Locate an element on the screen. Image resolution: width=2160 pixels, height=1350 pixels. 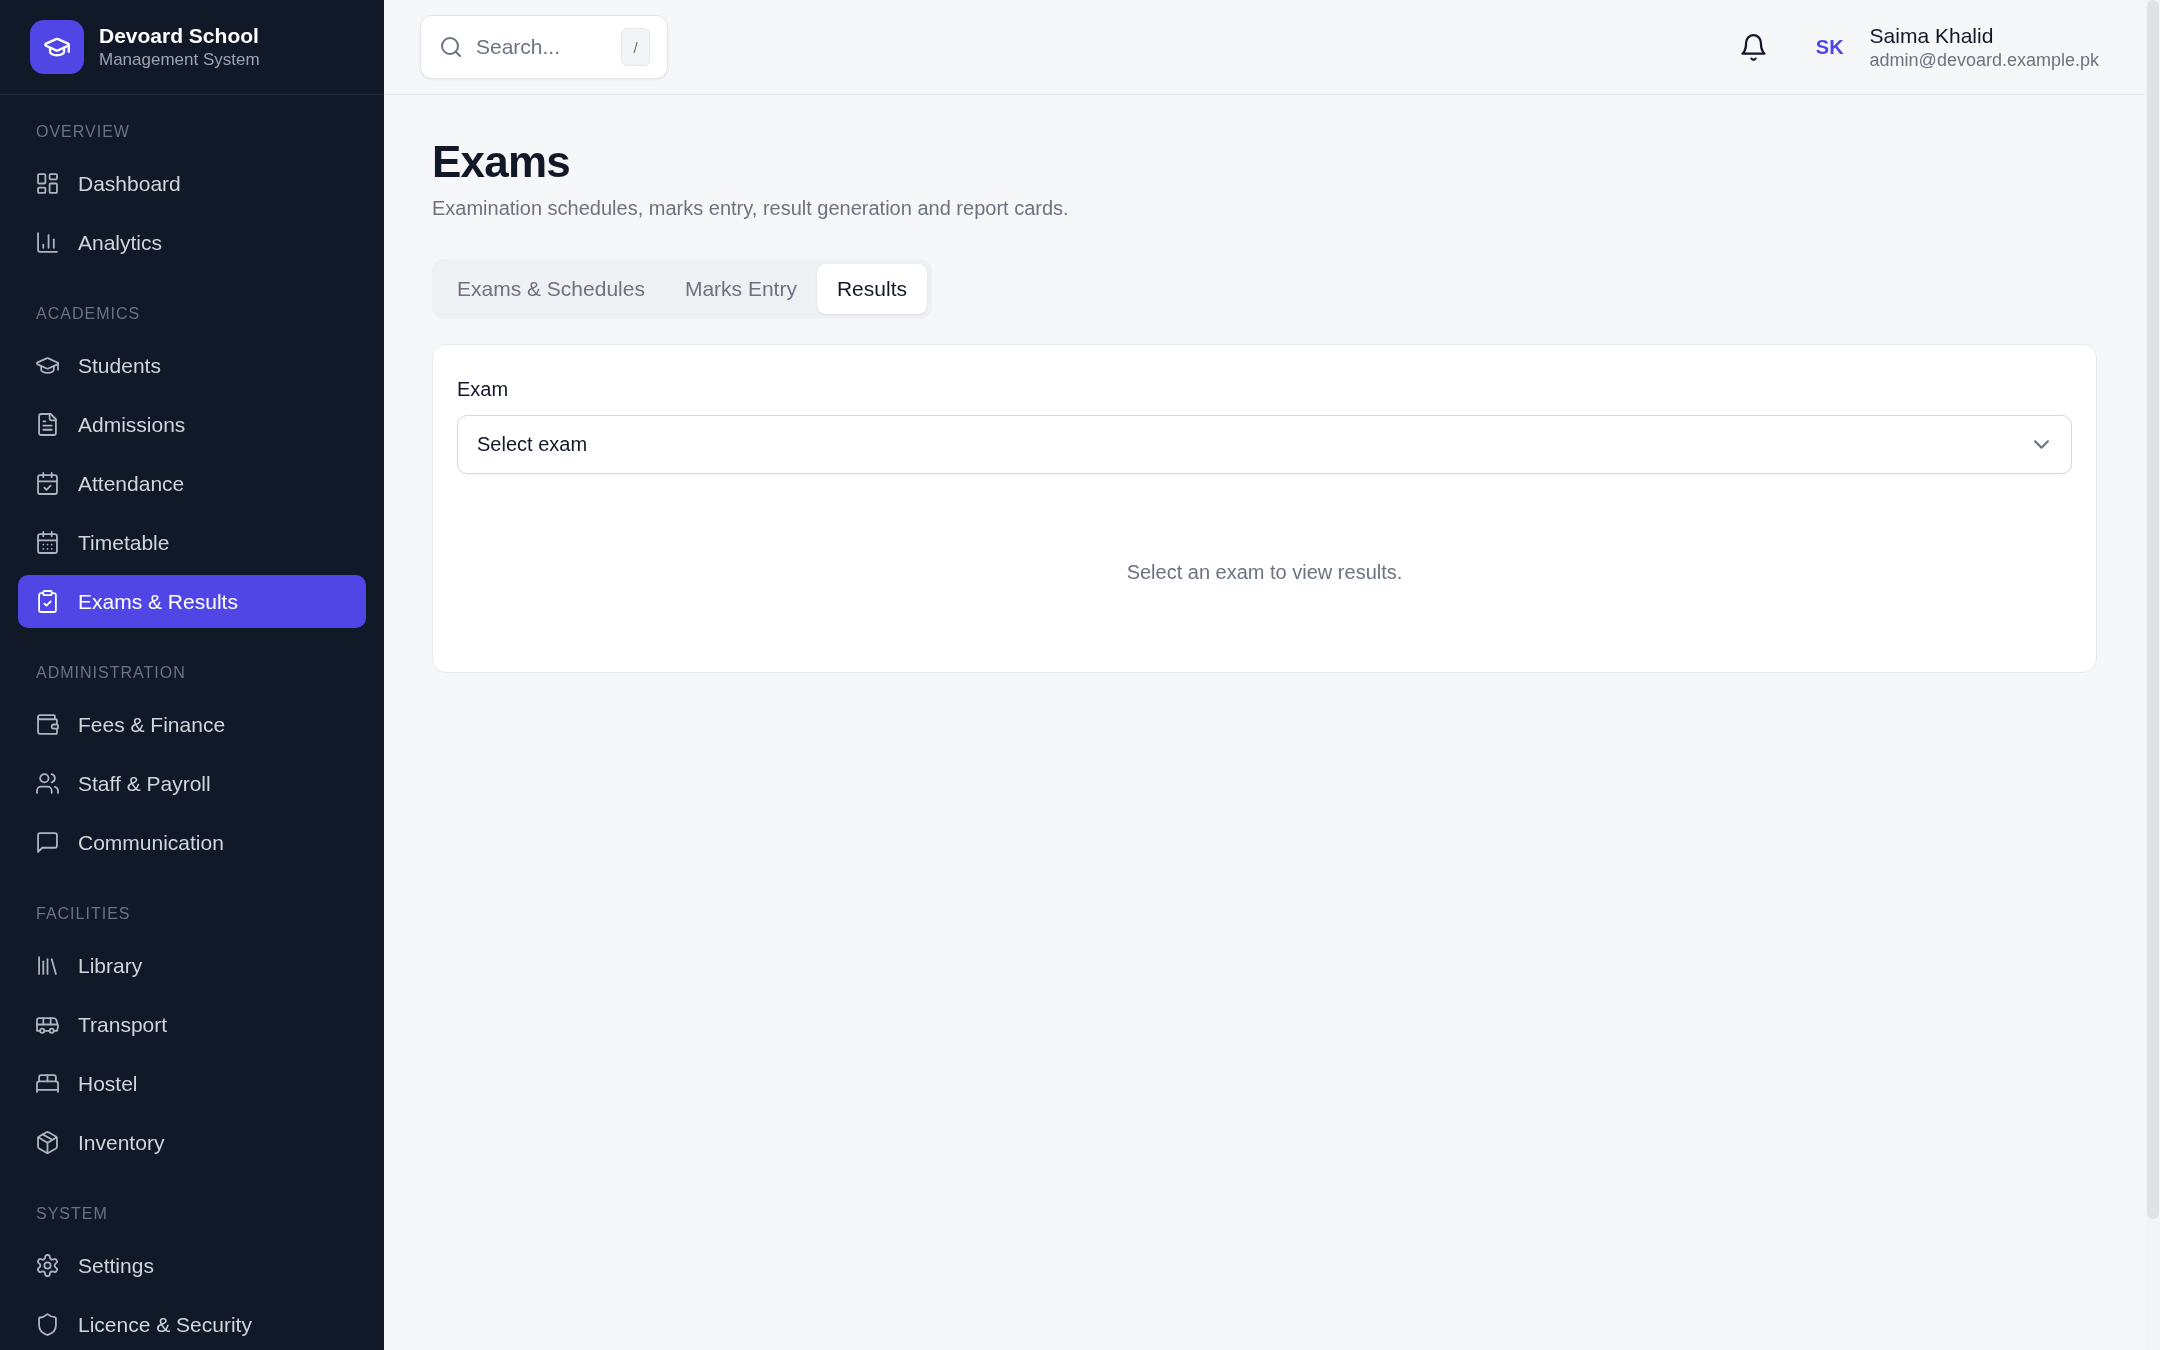
books-icon is located at coordinates (47, 965).